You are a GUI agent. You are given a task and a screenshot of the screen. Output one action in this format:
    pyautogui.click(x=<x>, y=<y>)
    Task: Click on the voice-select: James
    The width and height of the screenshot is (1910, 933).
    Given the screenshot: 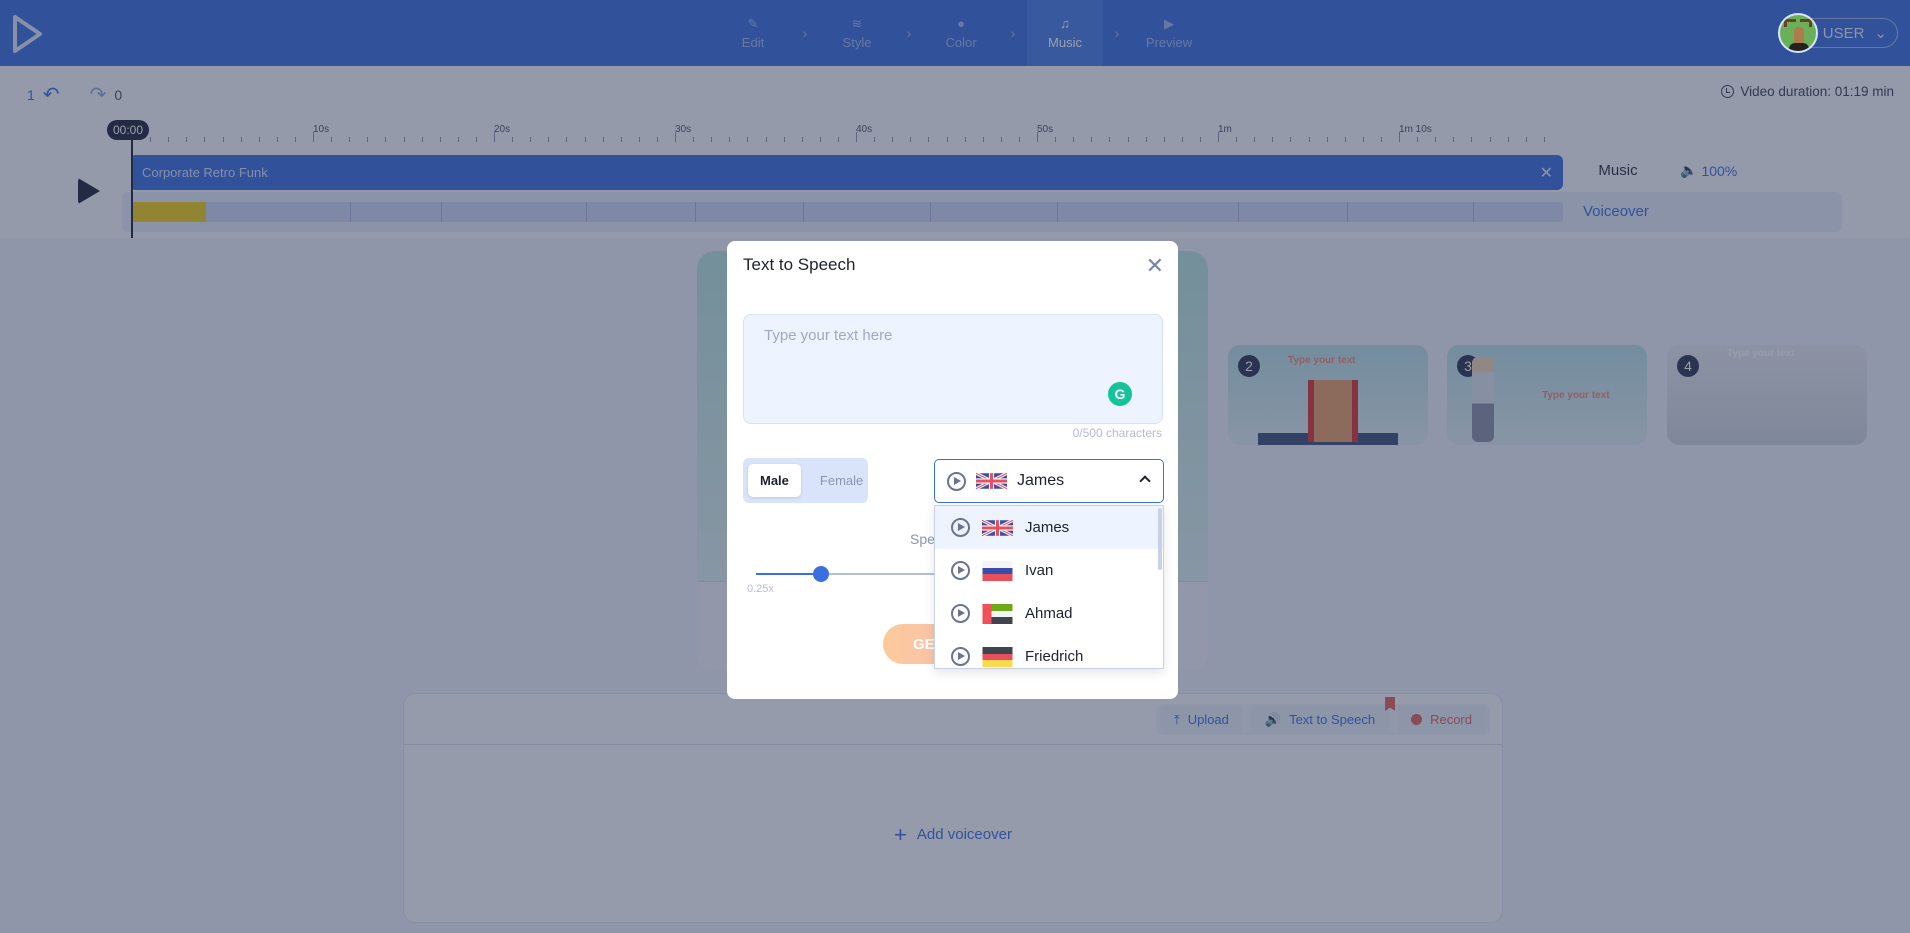 What is the action you would take?
    pyautogui.click(x=1049, y=481)
    